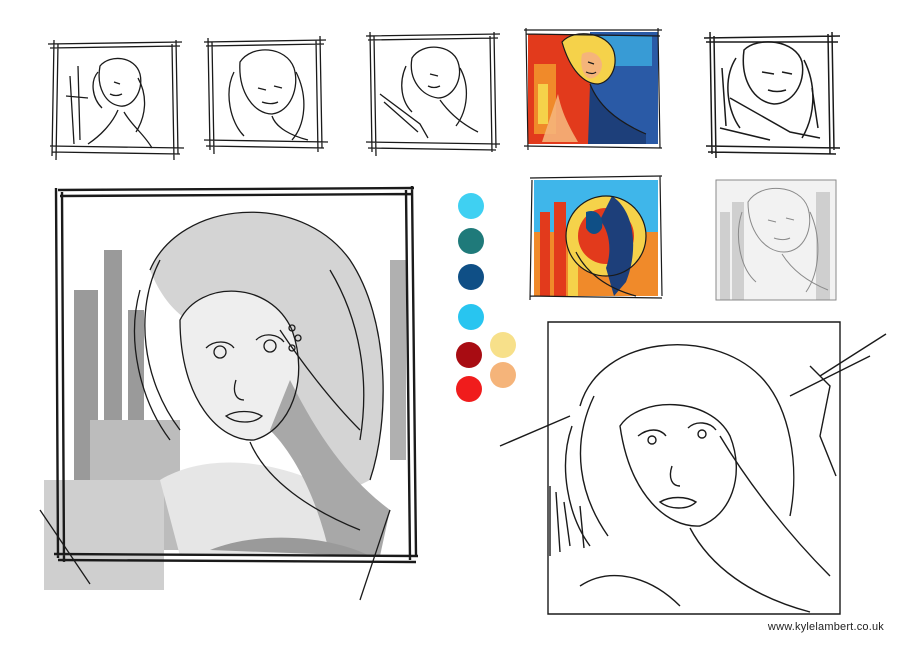  What do you see at coordinates (825, 627) in the screenshot?
I see `watermark-url: www.kylelambert.co.uk` at bounding box center [825, 627].